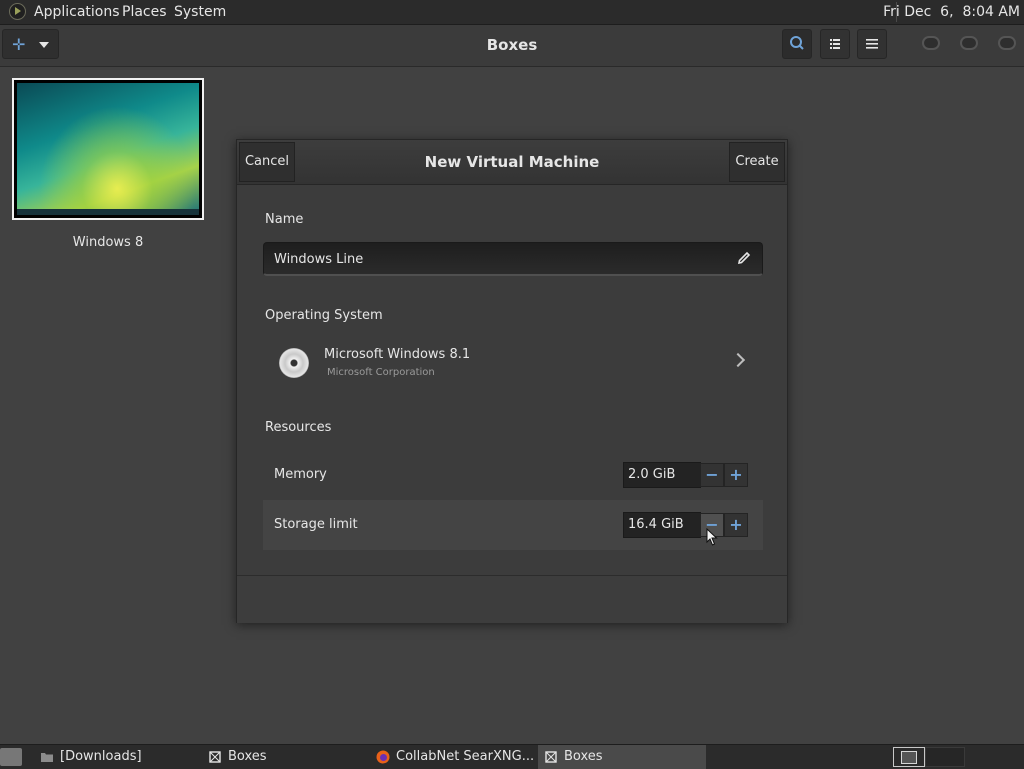  Describe the element at coordinates (108, 212) in the screenshot. I see `vm-preview-taskbar` at that location.